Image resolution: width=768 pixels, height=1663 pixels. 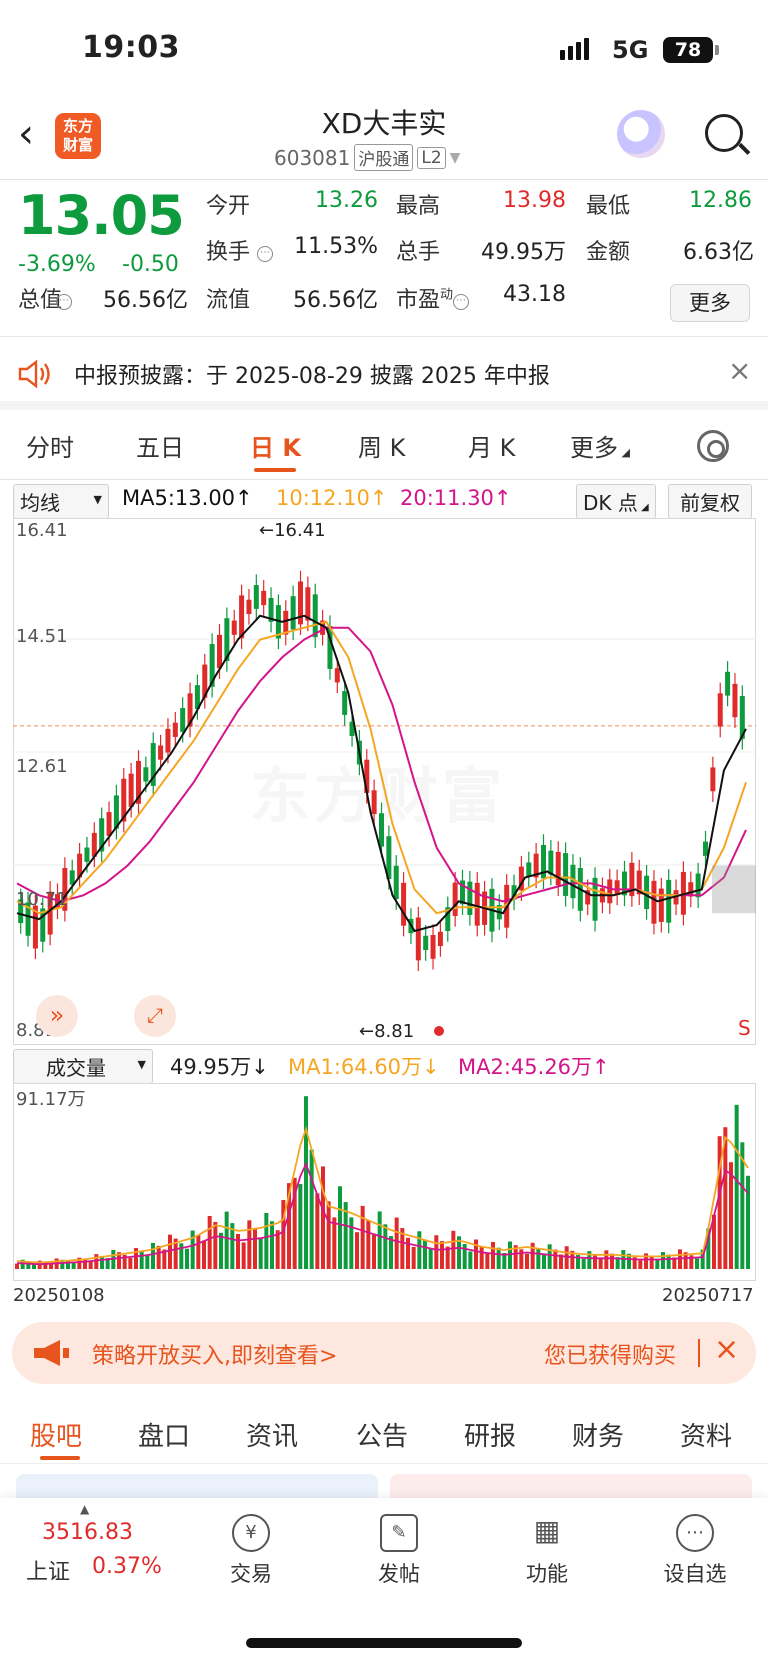 I want to click on post-button: ✎ 发帖, so click(x=399, y=1551).